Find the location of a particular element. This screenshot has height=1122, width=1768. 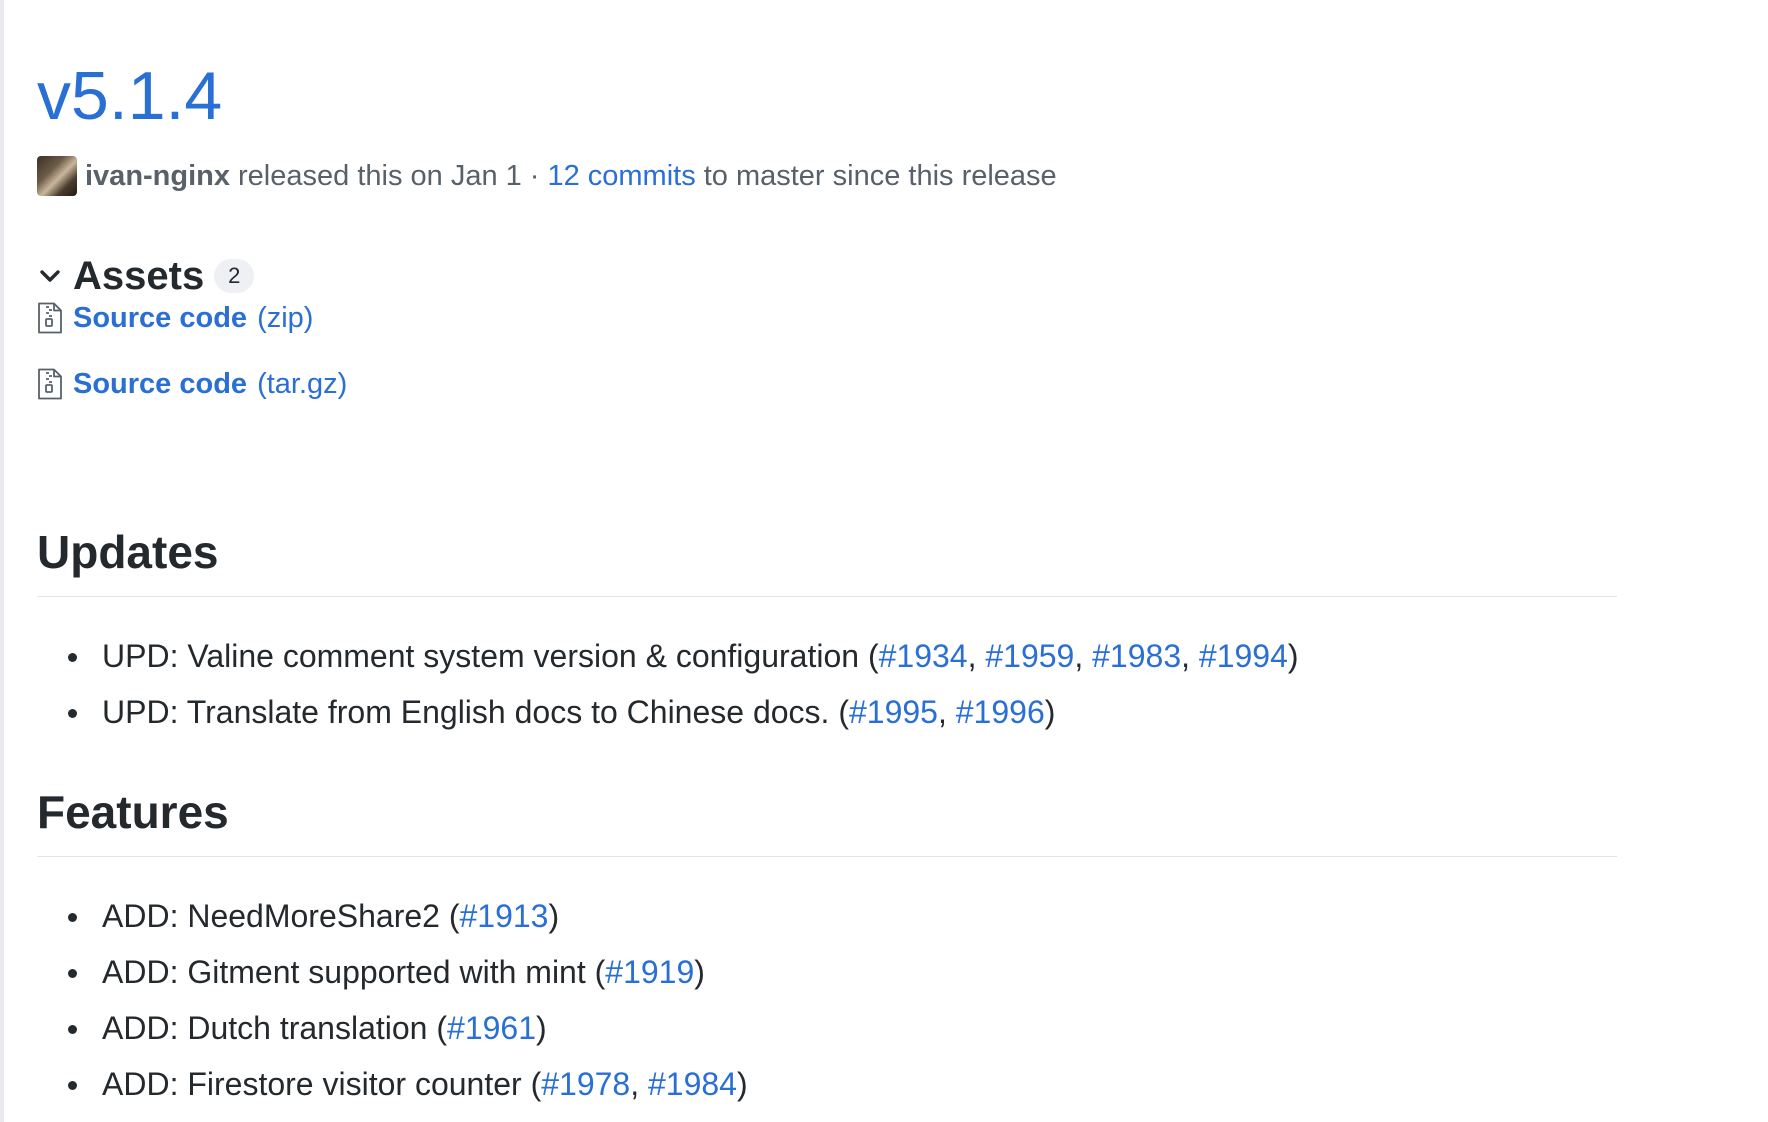

issue-link: #1913 is located at coordinates (503, 916).